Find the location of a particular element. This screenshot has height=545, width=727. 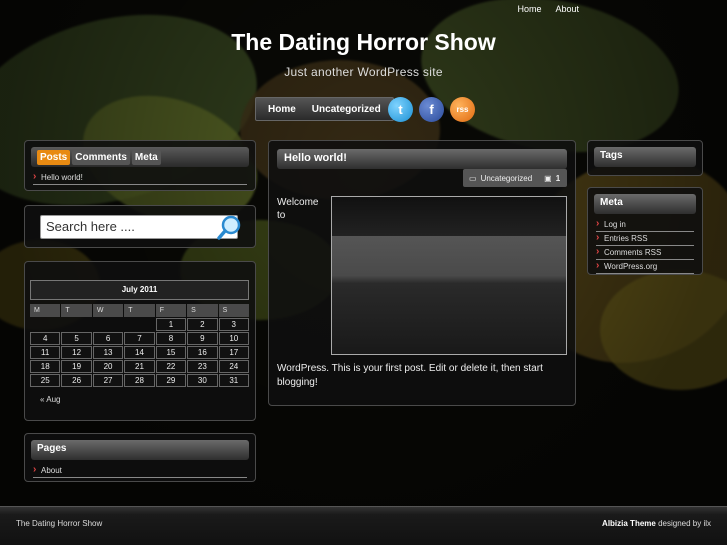

site-title: The Dating Horror Show is located at coordinates (363, 42).